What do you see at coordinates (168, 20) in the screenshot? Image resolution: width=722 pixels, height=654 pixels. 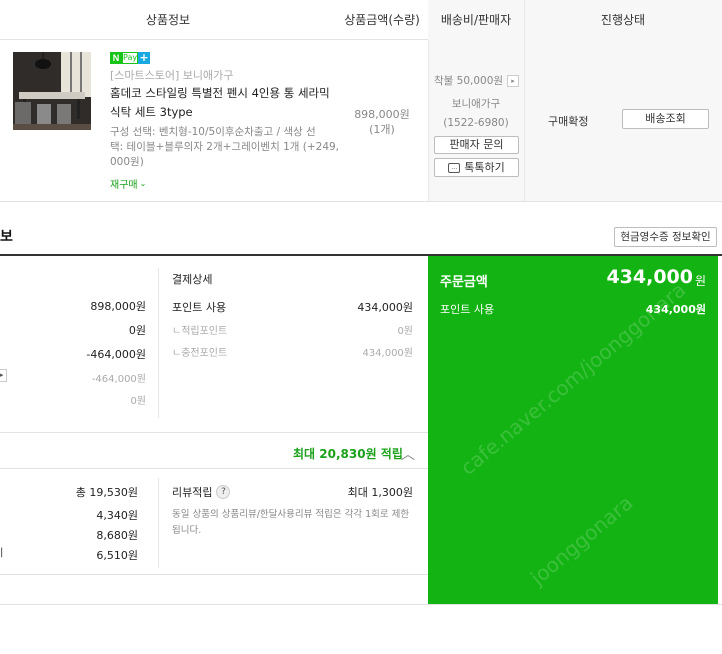 I see `header-product-info: 상품정보` at bounding box center [168, 20].